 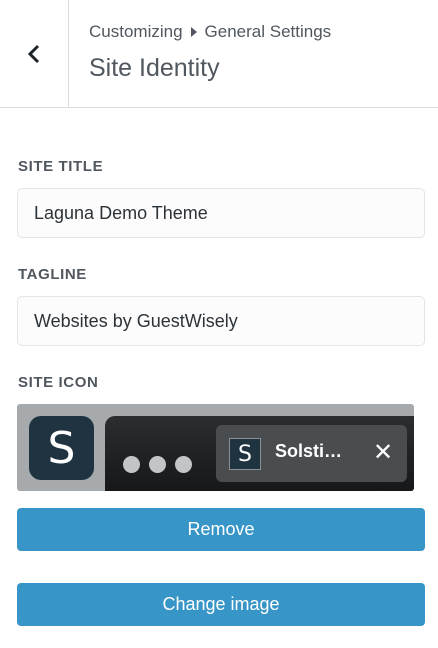 I want to click on favicon-letter: S, so click(x=245, y=454).